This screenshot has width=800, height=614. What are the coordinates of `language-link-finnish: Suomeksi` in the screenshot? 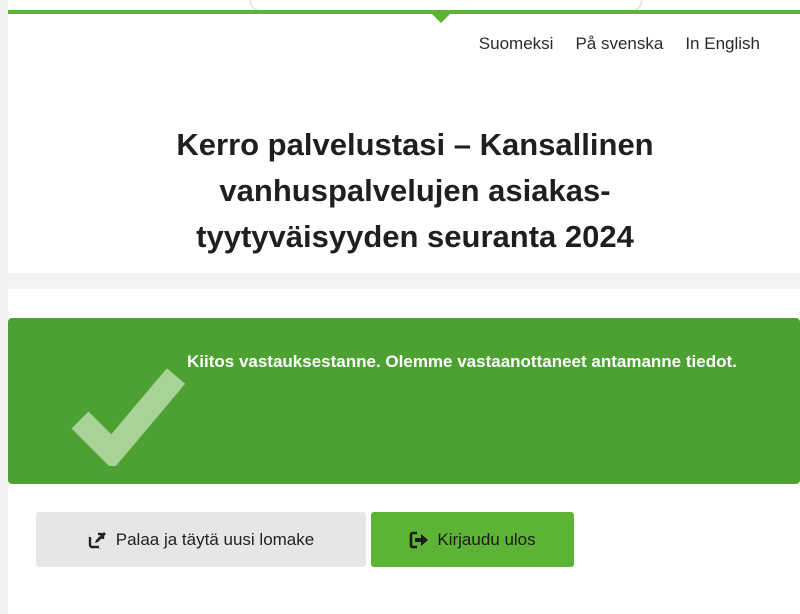 It's located at (516, 44).